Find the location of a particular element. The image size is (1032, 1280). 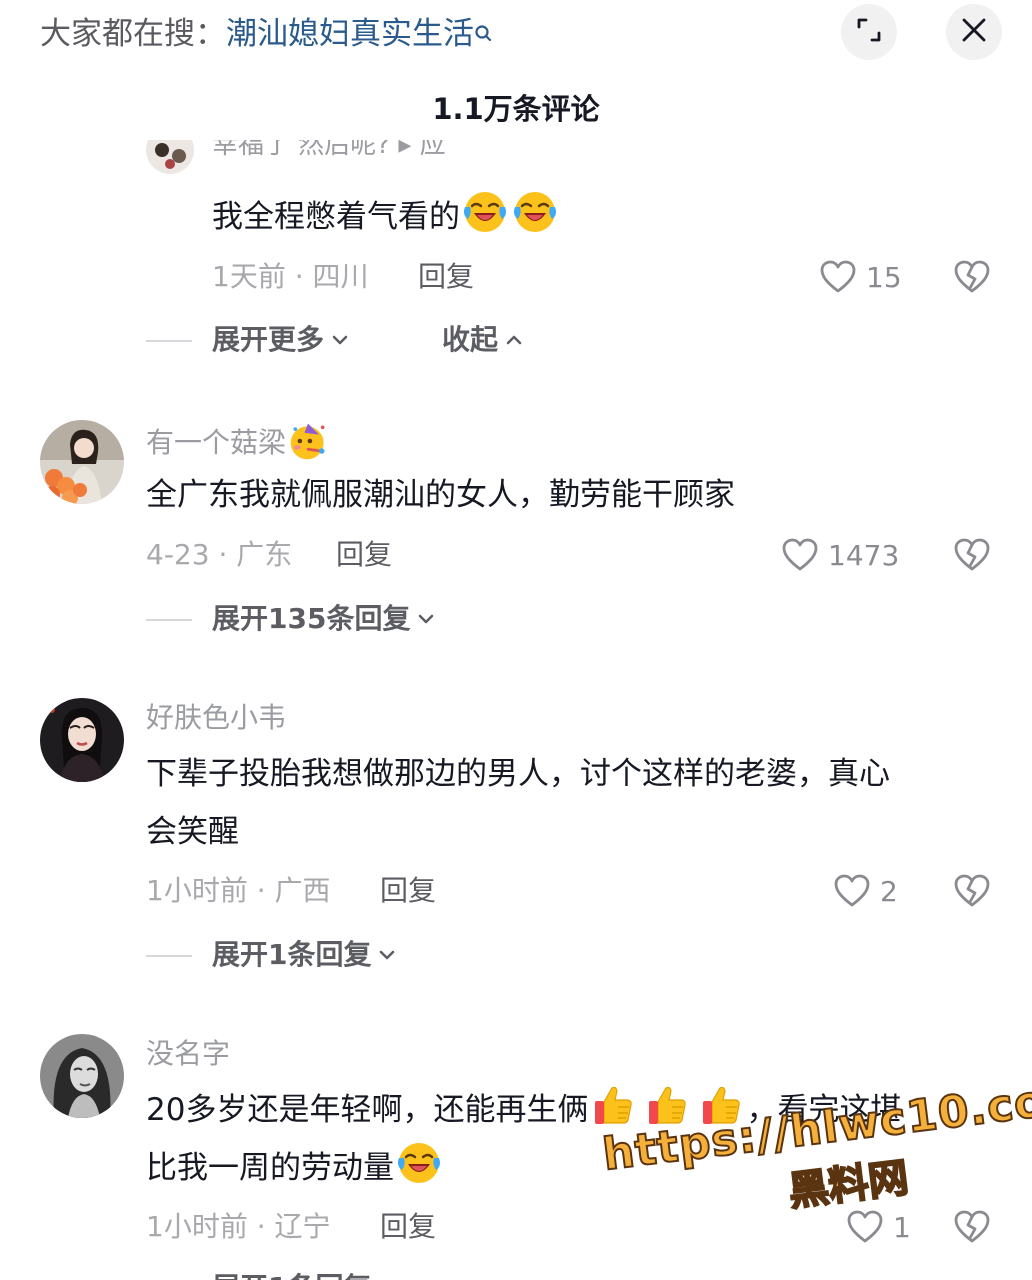

expand-button is located at coordinates (869, 32).